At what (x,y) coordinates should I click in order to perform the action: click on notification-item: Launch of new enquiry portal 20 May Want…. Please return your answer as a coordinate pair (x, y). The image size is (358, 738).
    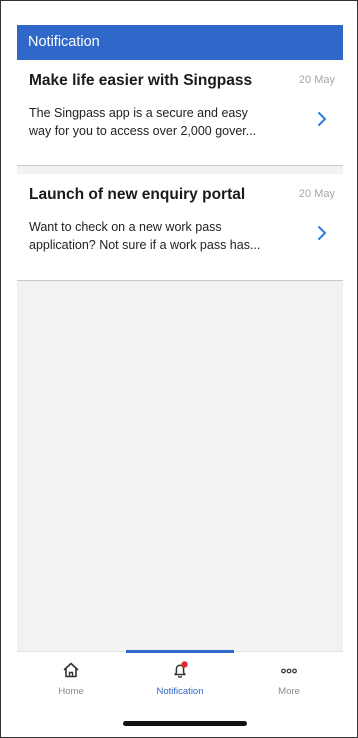
    Looking at the image, I should click on (180, 227).